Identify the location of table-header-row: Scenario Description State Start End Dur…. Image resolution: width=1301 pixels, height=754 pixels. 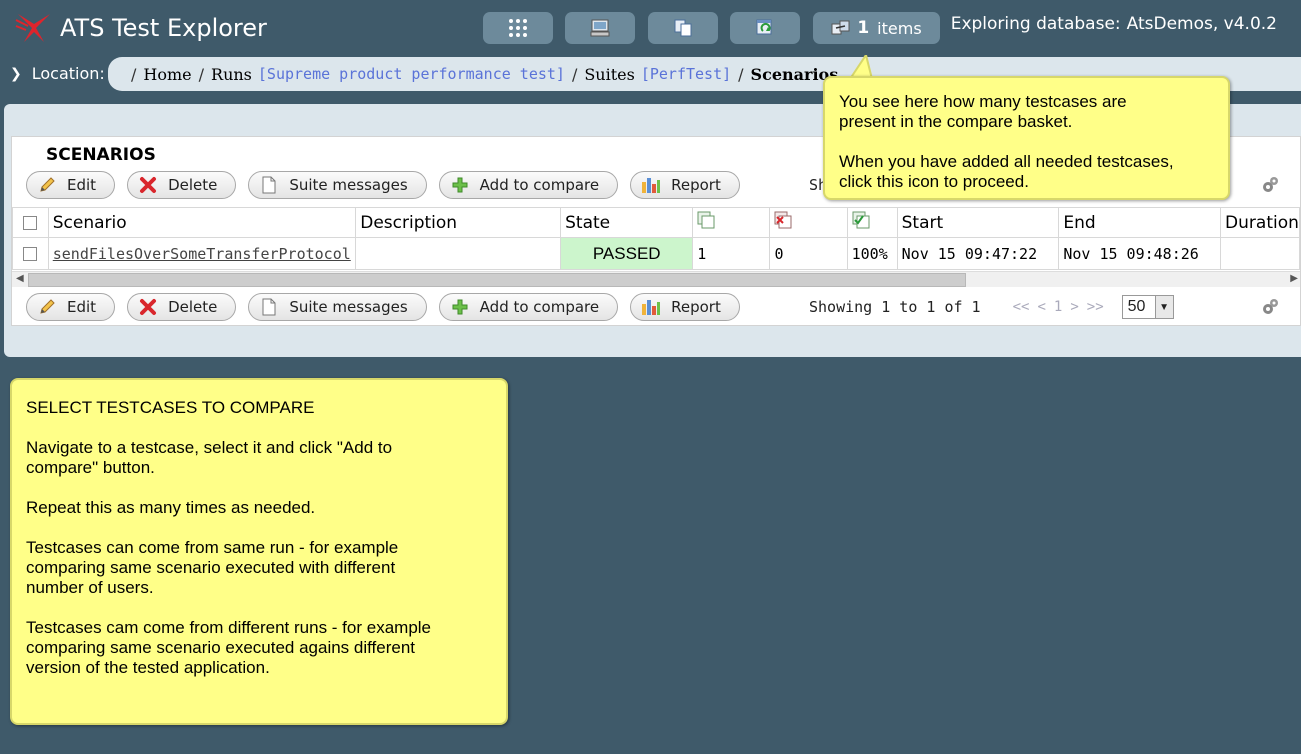
(656, 222).